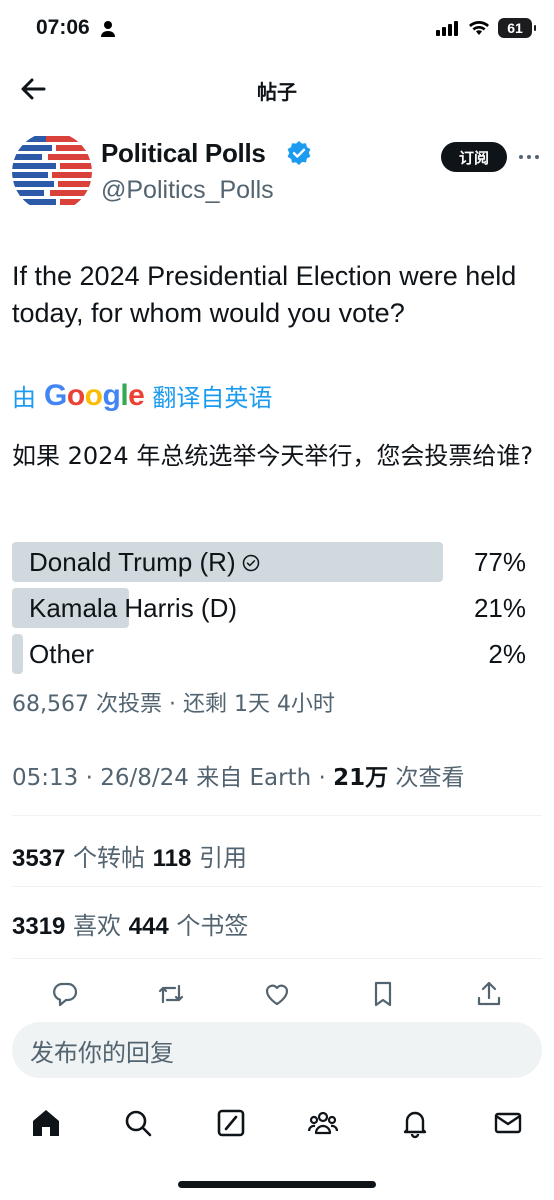 The image size is (554, 1200). I want to click on like-stats: 3319 喜欢 444 个书签, so click(130, 923).